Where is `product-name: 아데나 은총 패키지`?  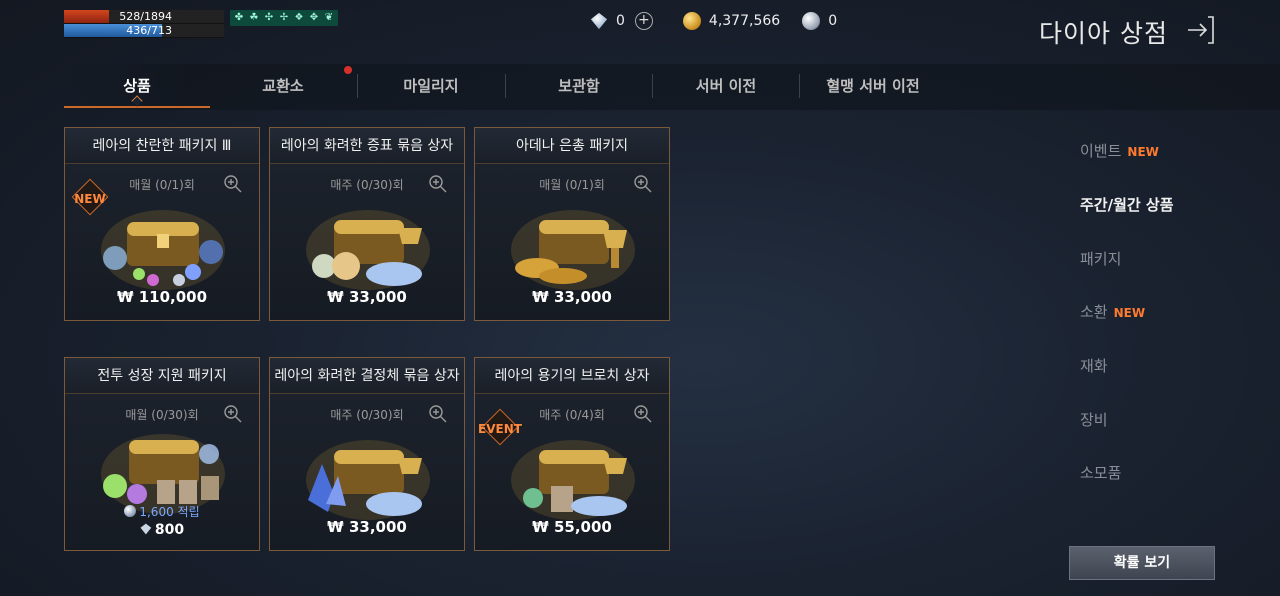 product-name: 아데나 은총 패키지 is located at coordinates (572, 146).